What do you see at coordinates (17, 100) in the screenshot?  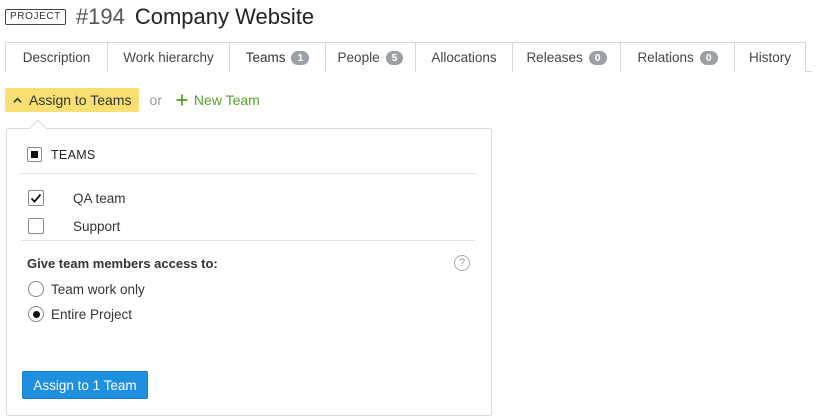 I see `chevron-up-icon` at bounding box center [17, 100].